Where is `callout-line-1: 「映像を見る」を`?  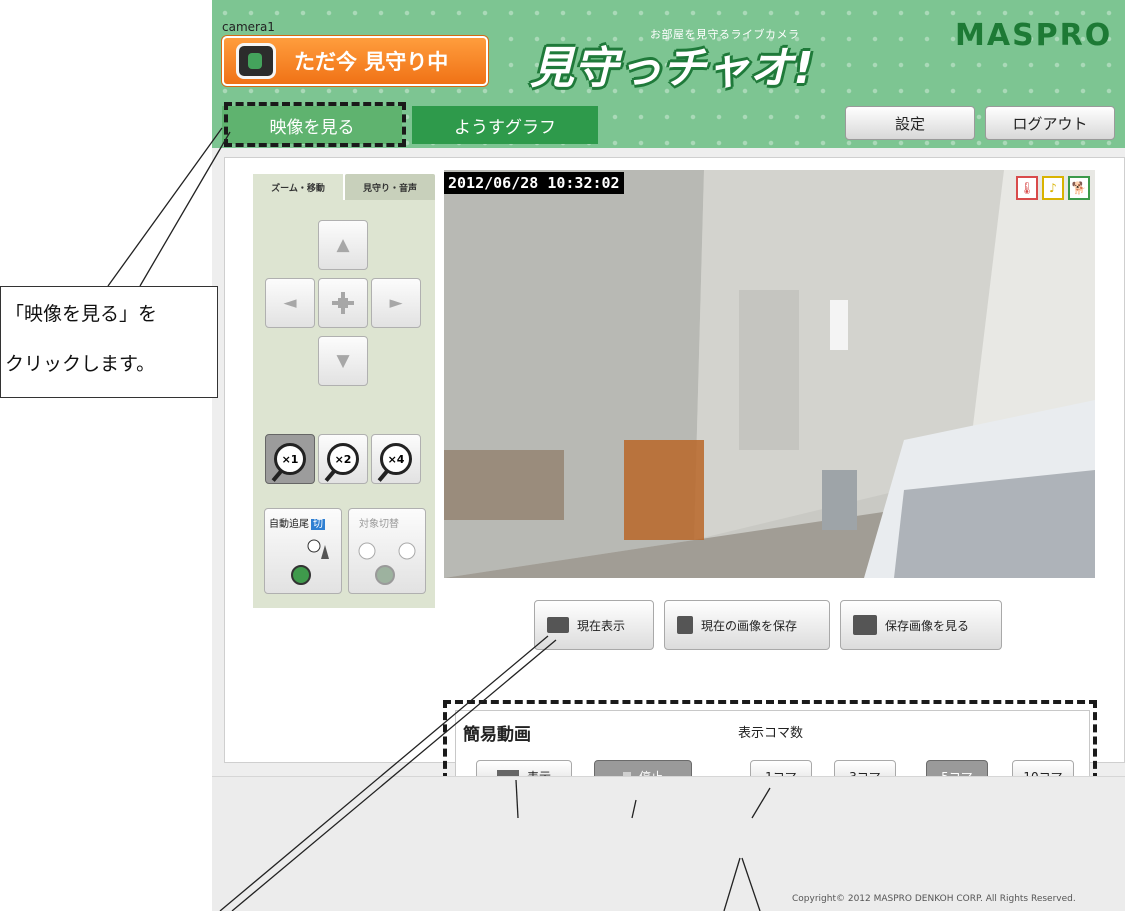
callout-line-1: 「映像を見る」を is located at coordinates (81, 314).